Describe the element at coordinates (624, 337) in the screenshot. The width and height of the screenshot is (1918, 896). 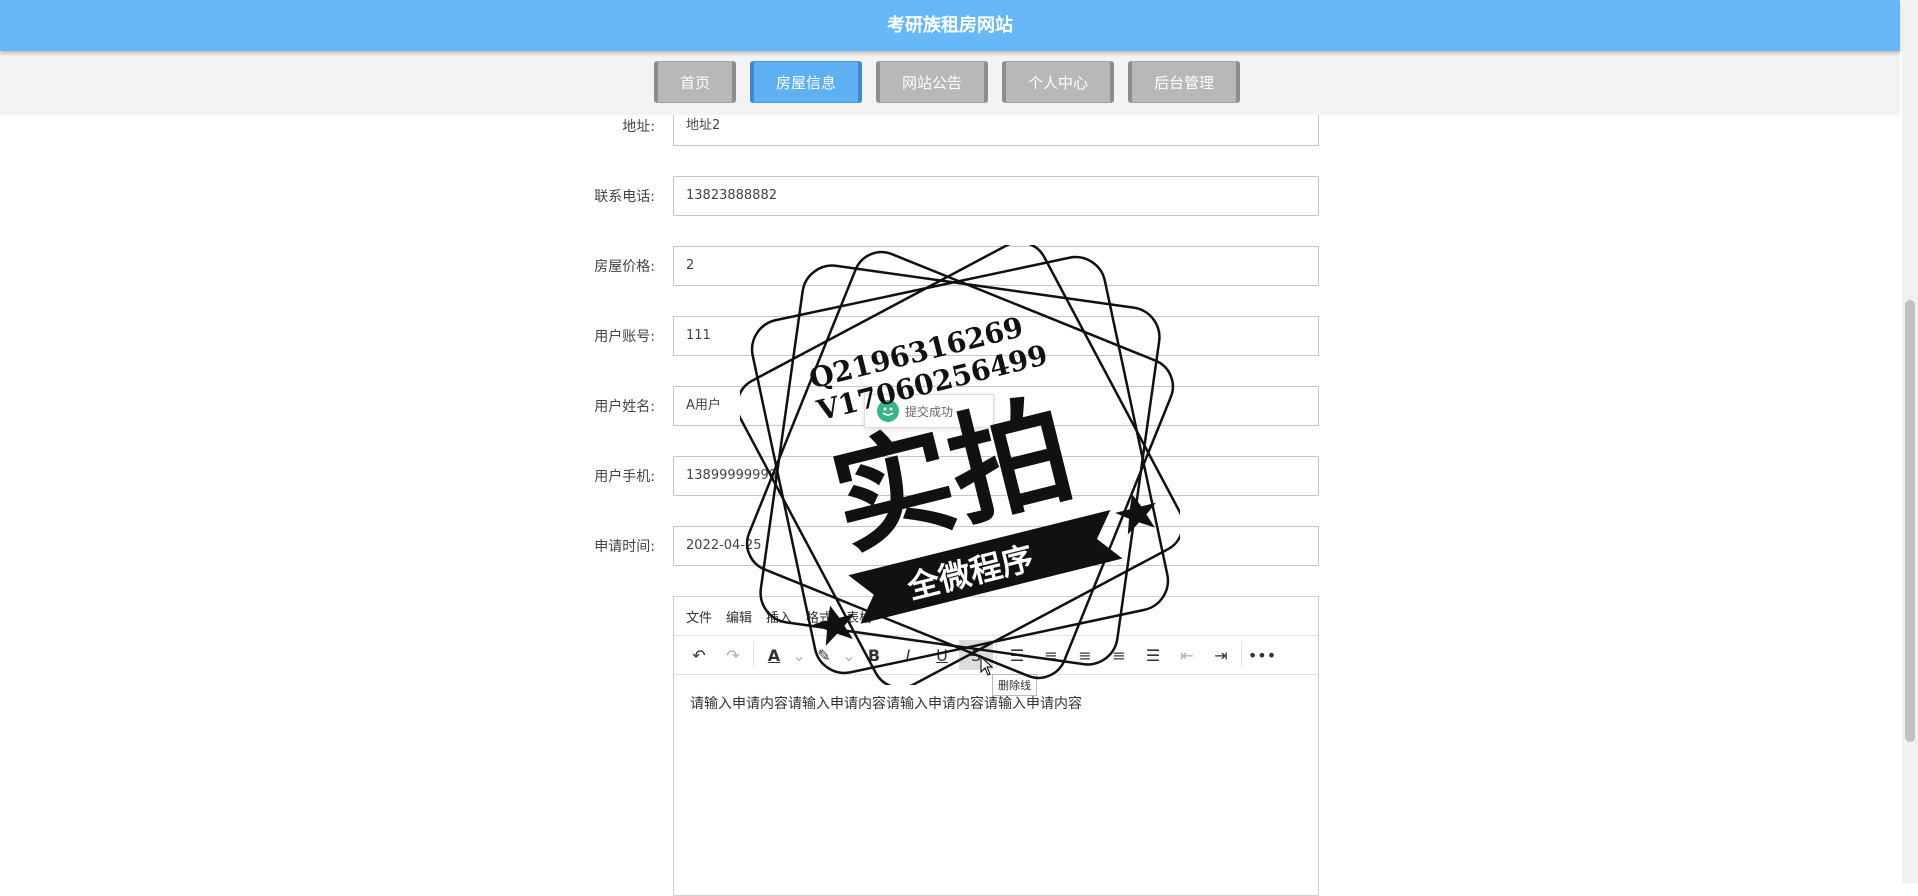
I see `account-label: 用户账号:` at that location.